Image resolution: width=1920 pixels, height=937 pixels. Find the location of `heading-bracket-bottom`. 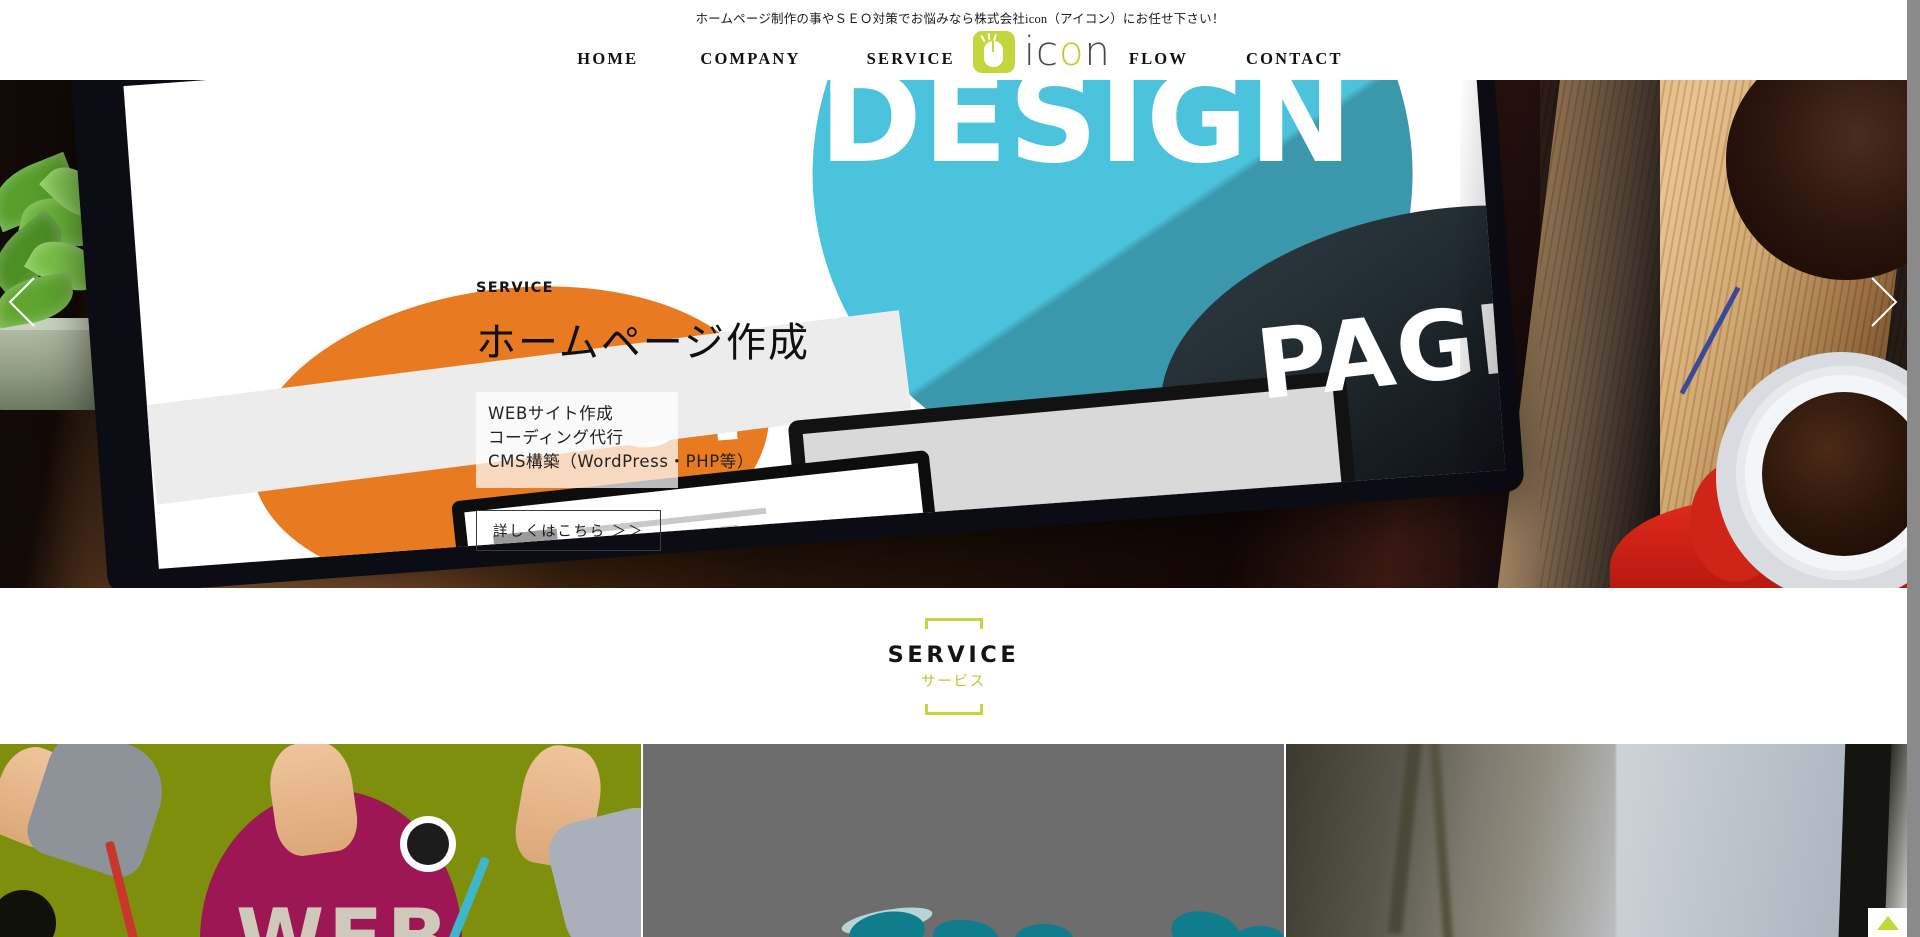

heading-bracket-bottom is located at coordinates (953, 709).